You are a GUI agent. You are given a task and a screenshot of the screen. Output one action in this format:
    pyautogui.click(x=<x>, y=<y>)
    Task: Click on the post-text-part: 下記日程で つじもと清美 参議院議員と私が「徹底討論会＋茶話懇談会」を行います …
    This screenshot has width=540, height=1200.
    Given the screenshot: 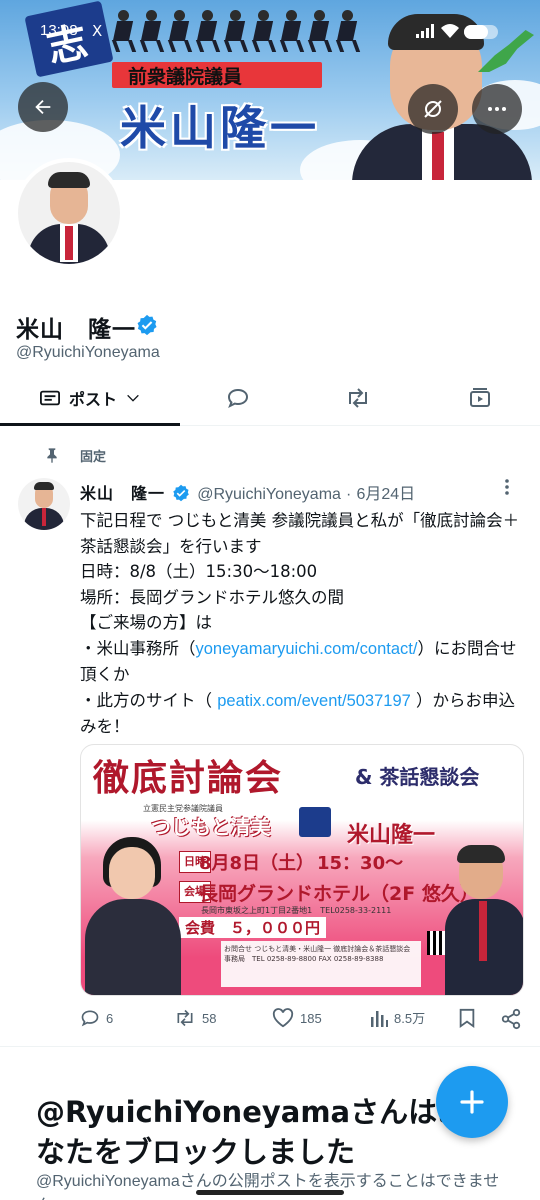 What is the action you would take?
    pyautogui.click(x=300, y=584)
    